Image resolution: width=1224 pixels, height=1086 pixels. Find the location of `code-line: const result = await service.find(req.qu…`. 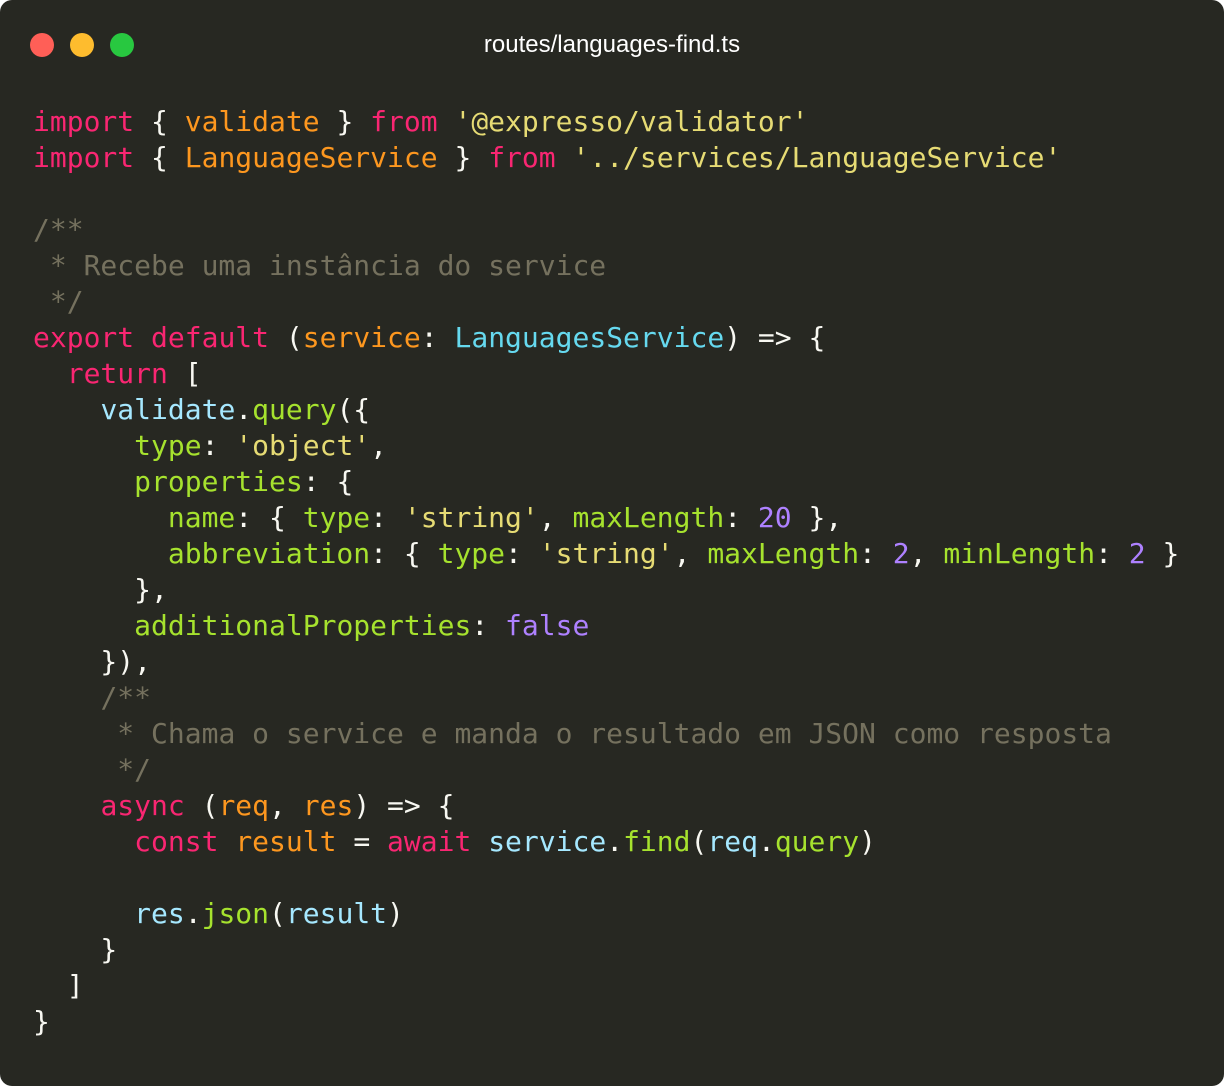

code-line: const result = await service.find(req.qu… is located at coordinates (606, 842).